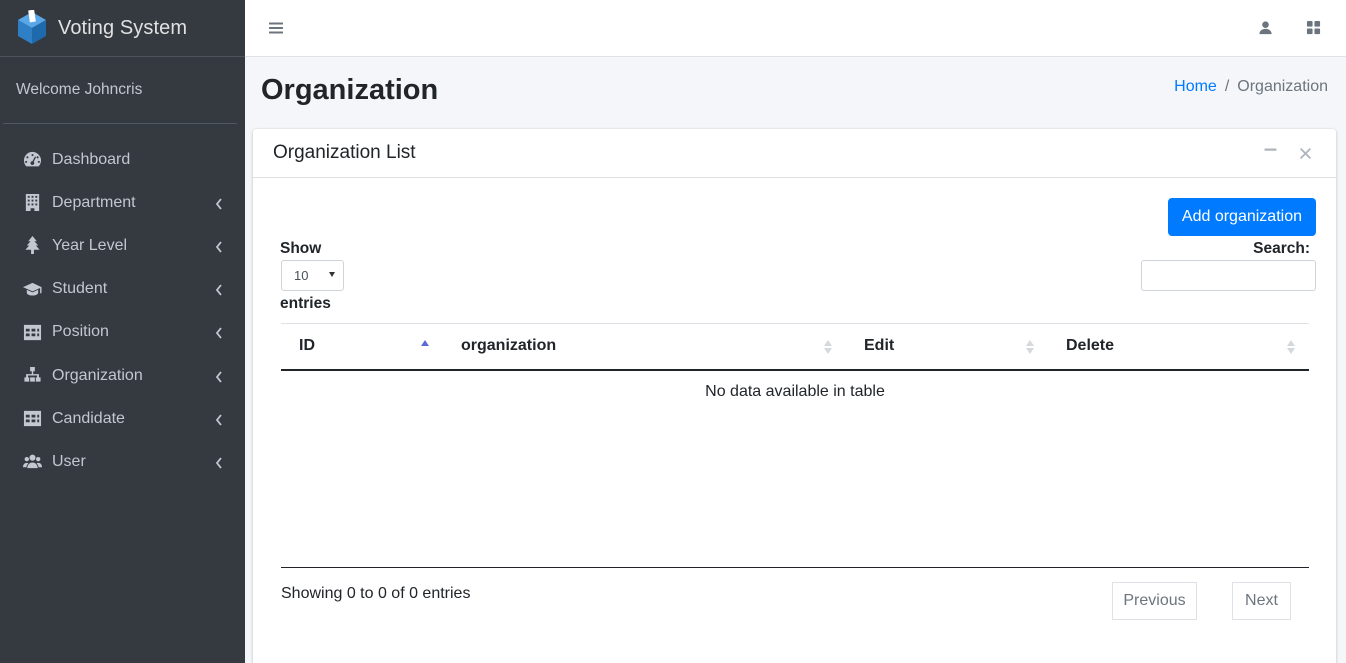  What do you see at coordinates (80, 332) in the screenshot?
I see `sidebar-item-label: Position` at bounding box center [80, 332].